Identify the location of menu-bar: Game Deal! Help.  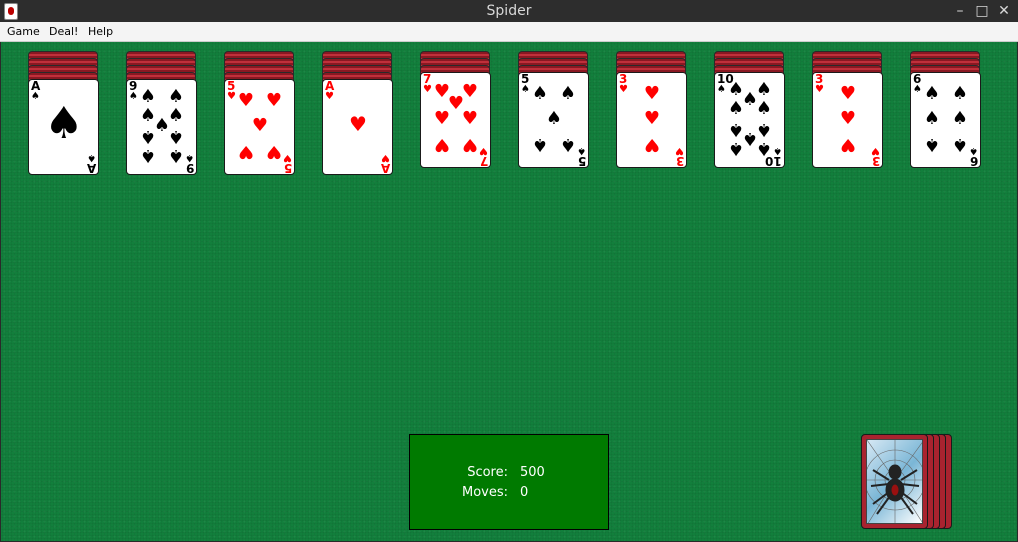
(509, 32).